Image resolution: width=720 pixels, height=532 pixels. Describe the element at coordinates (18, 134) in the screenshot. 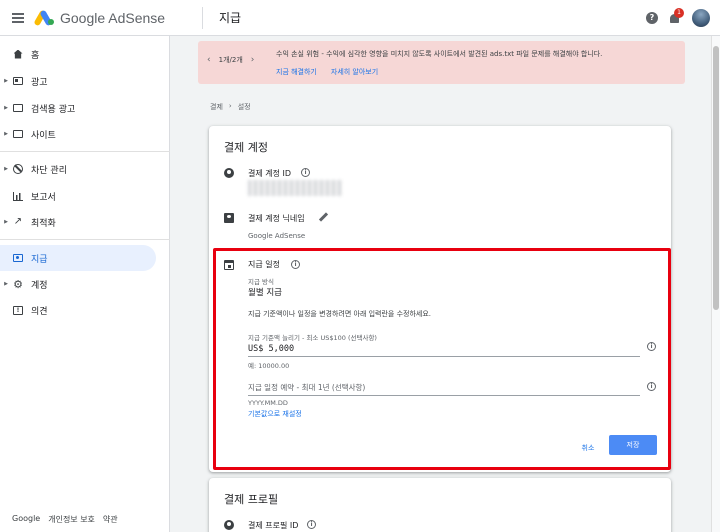

I see `sites-icon` at that location.